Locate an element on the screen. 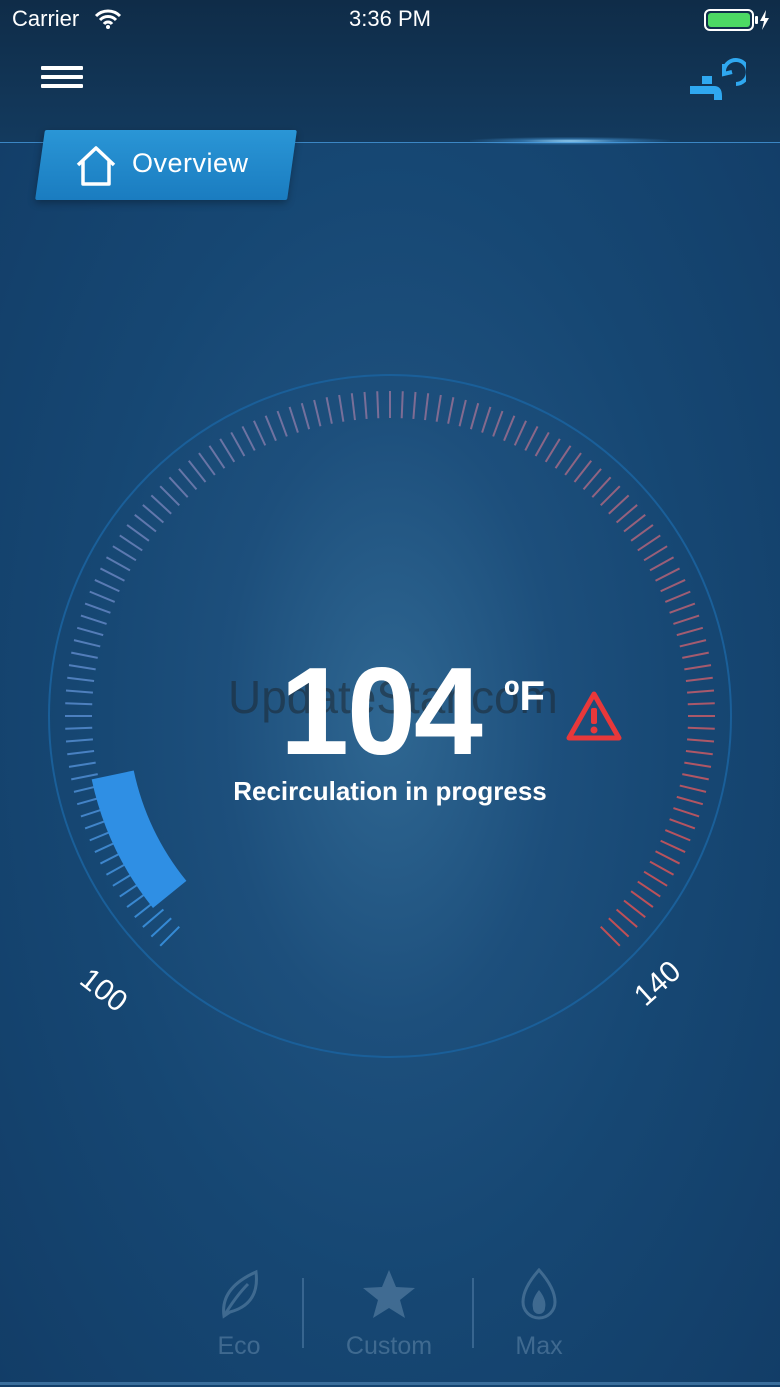 This screenshot has width=780, height=1387. flame-icon is located at coordinates (539, 1294).